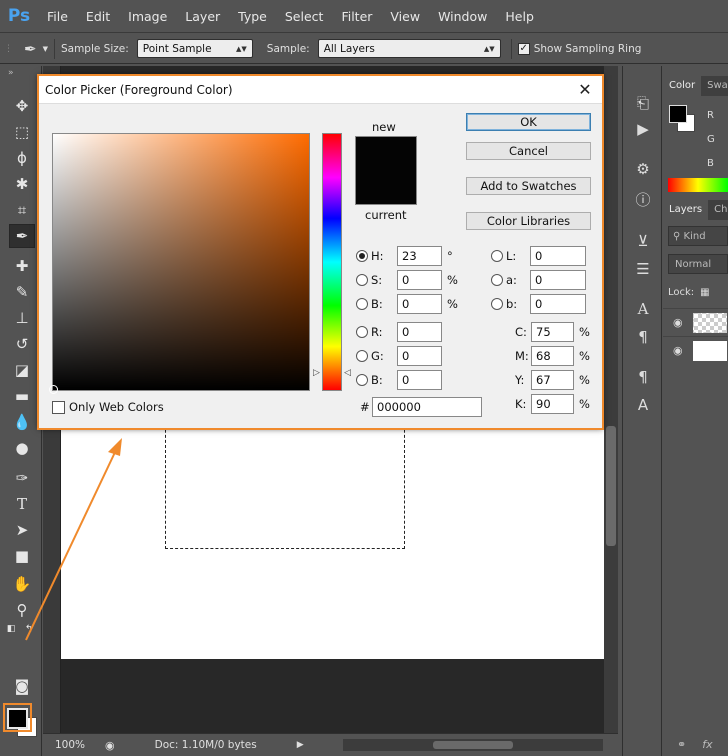  What do you see at coordinates (110, 745) in the screenshot?
I see `status-settings-icon: ◉` at bounding box center [110, 745].